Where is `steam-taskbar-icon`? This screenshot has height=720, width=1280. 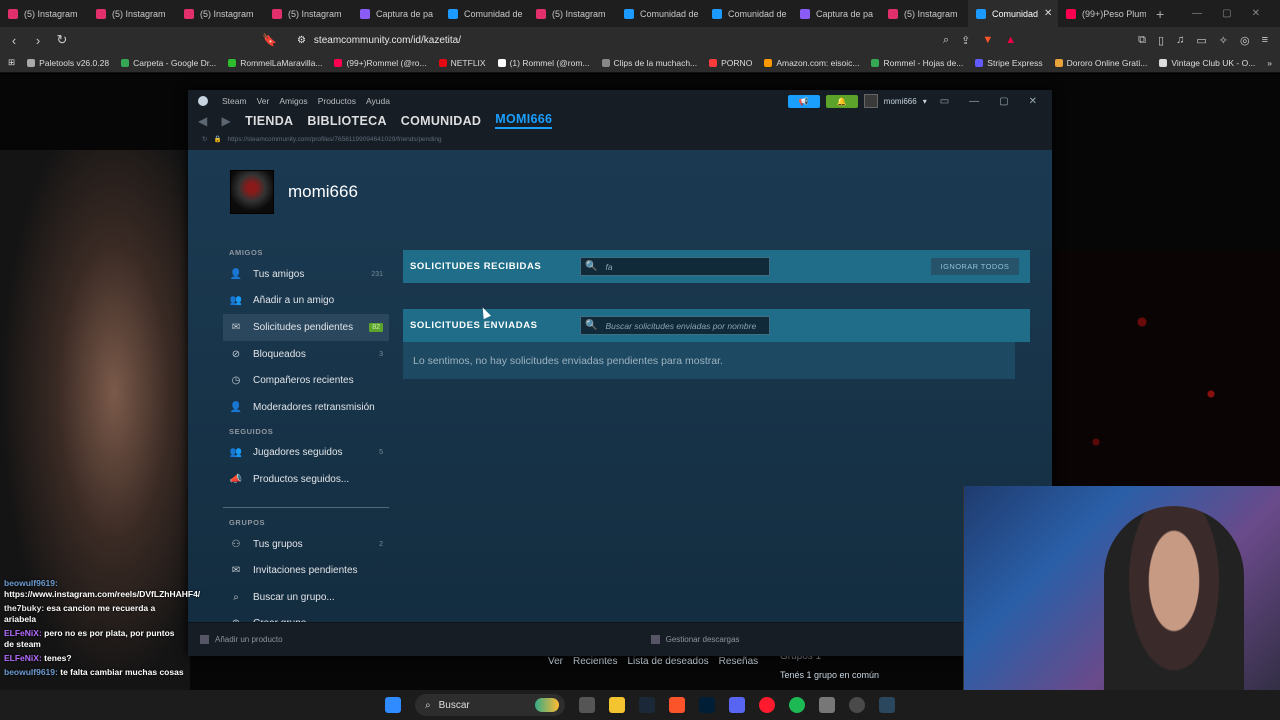
steam-taskbar-icon is located at coordinates (647, 705).